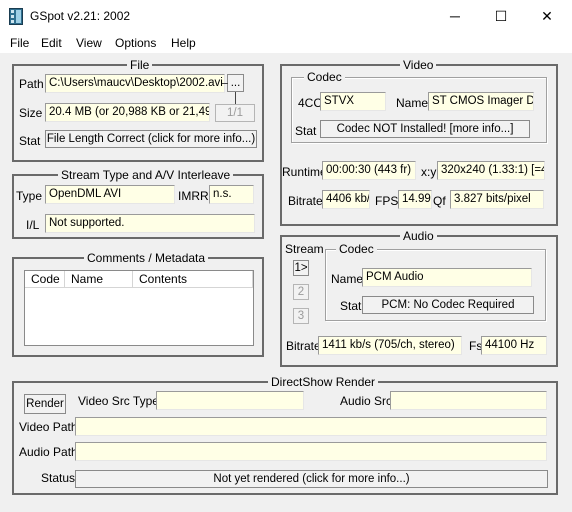 This screenshot has height=512, width=572. I want to click on fourcc-field: STVX, so click(353, 101).